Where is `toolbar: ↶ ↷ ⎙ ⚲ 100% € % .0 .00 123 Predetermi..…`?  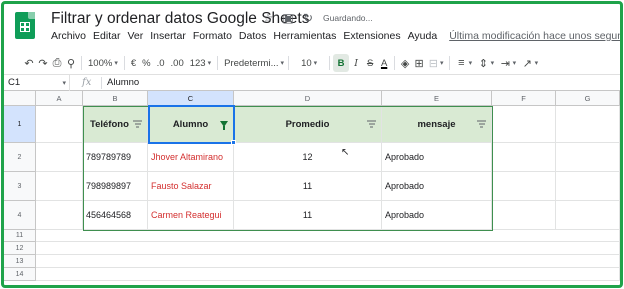 toolbar: ↶ ↷ ⎙ ⚲ 100% € % .0 .00 123 Predetermi..… is located at coordinates (312, 63).